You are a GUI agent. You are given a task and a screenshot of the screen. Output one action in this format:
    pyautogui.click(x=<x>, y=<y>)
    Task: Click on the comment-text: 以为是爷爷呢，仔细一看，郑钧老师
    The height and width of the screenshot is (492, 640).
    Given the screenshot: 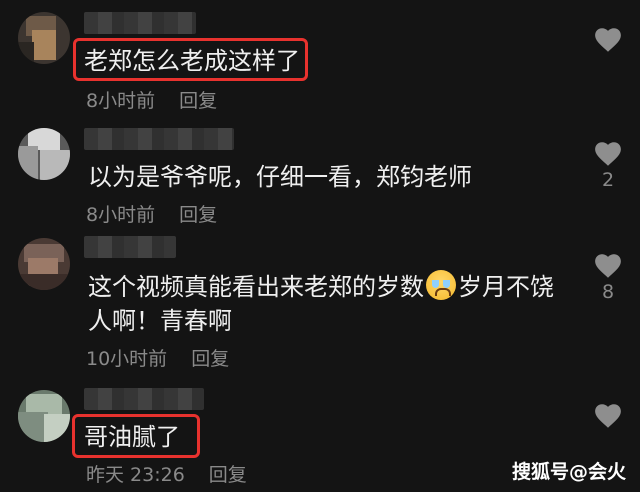 What is the action you would take?
    pyautogui.click(x=280, y=177)
    